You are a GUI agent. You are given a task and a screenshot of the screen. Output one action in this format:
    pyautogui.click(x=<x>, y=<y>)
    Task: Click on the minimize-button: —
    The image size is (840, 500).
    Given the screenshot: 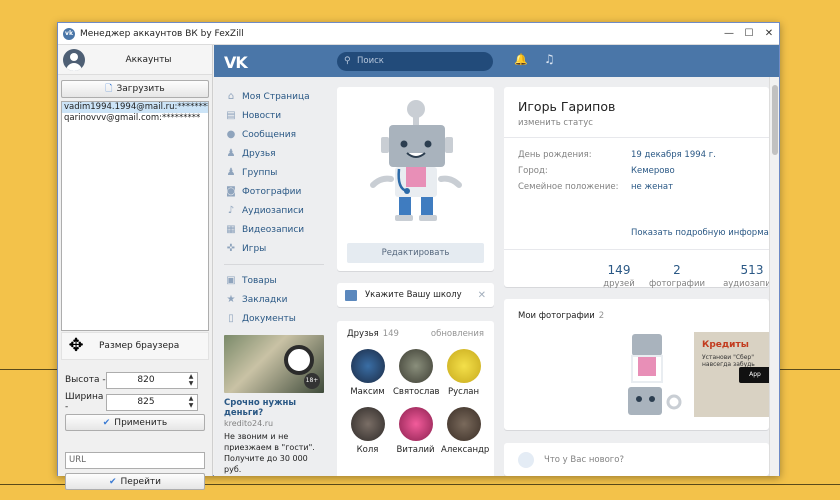 What is the action you would take?
    pyautogui.click(x=729, y=34)
    